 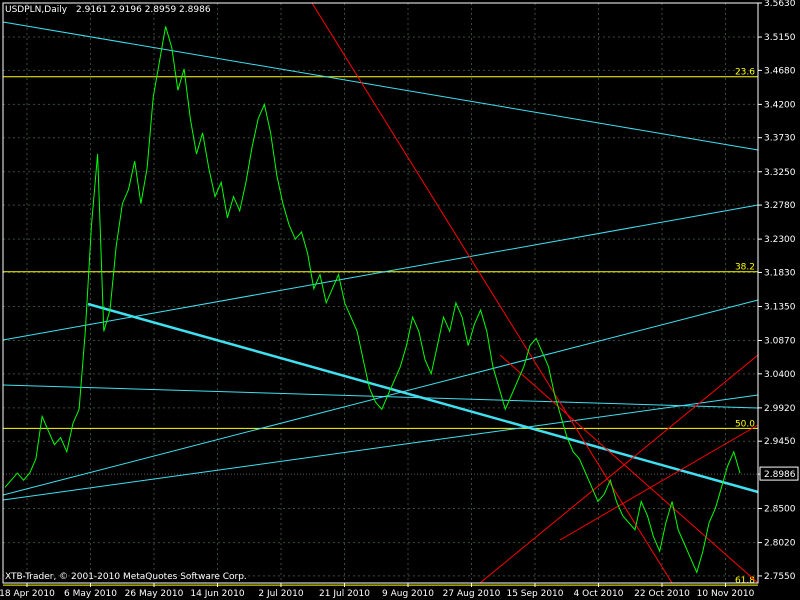 What do you see at coordinates (726, 594) in the screenshot?
I see `x-tick-label: 10 Nov 2010` at bounding box center [726, 594].